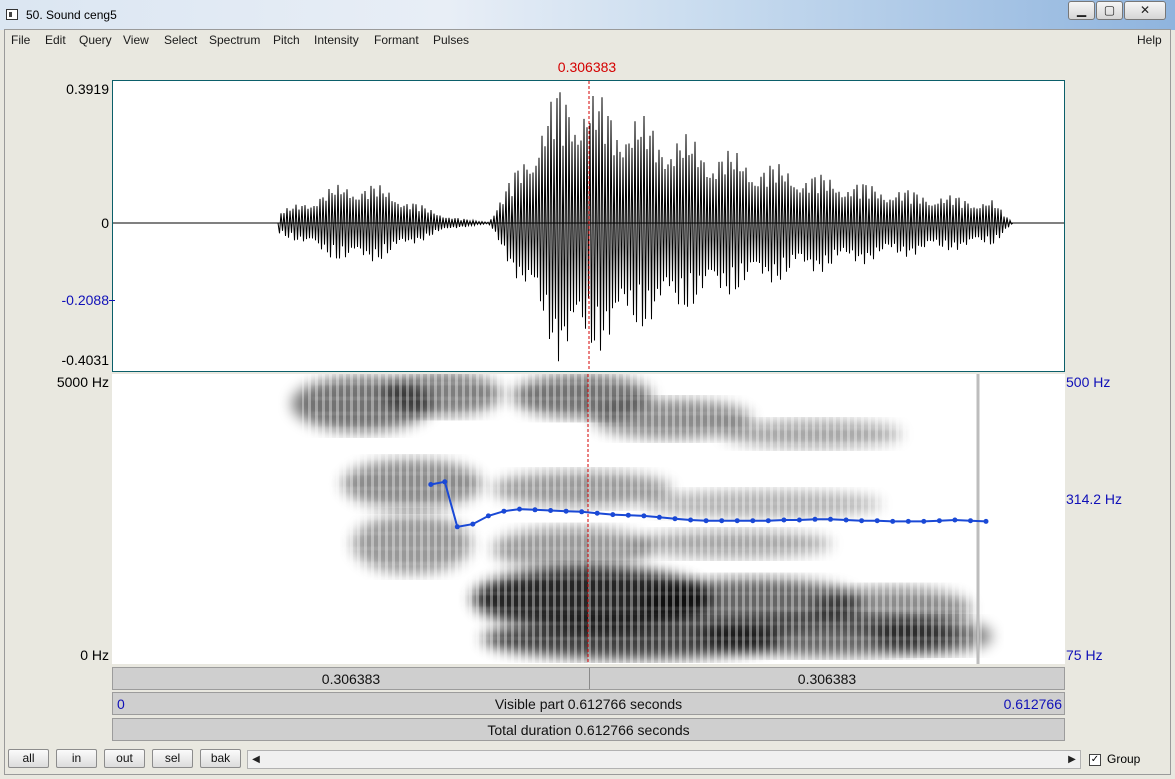  I want to click on zoom-back-button: bak, so click(220, 758).